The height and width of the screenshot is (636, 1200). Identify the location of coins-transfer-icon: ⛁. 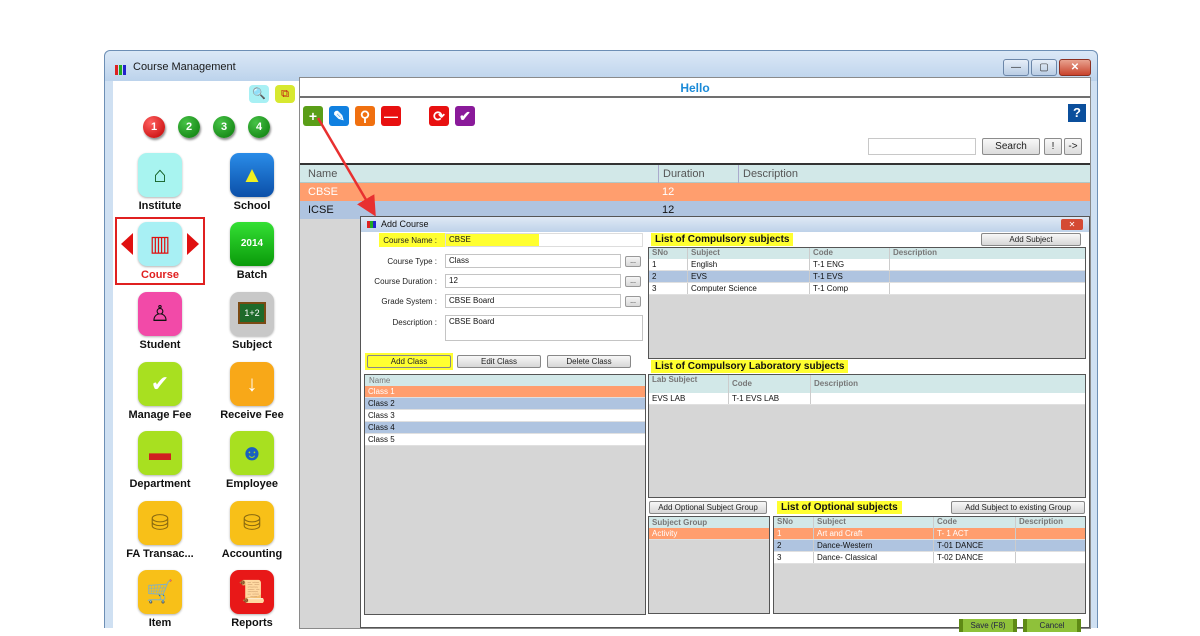
(160, 523).